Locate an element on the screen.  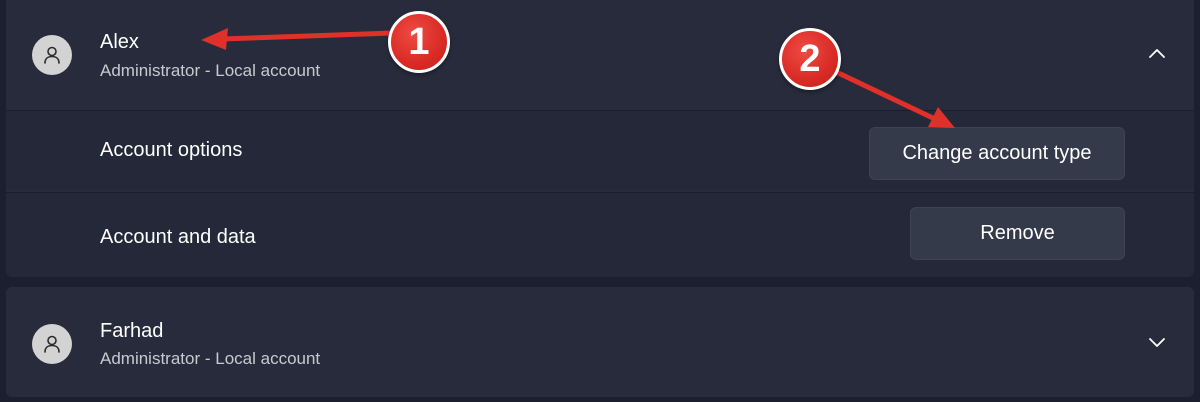
remove-button: Remove is located at coordinates (1017, 233).